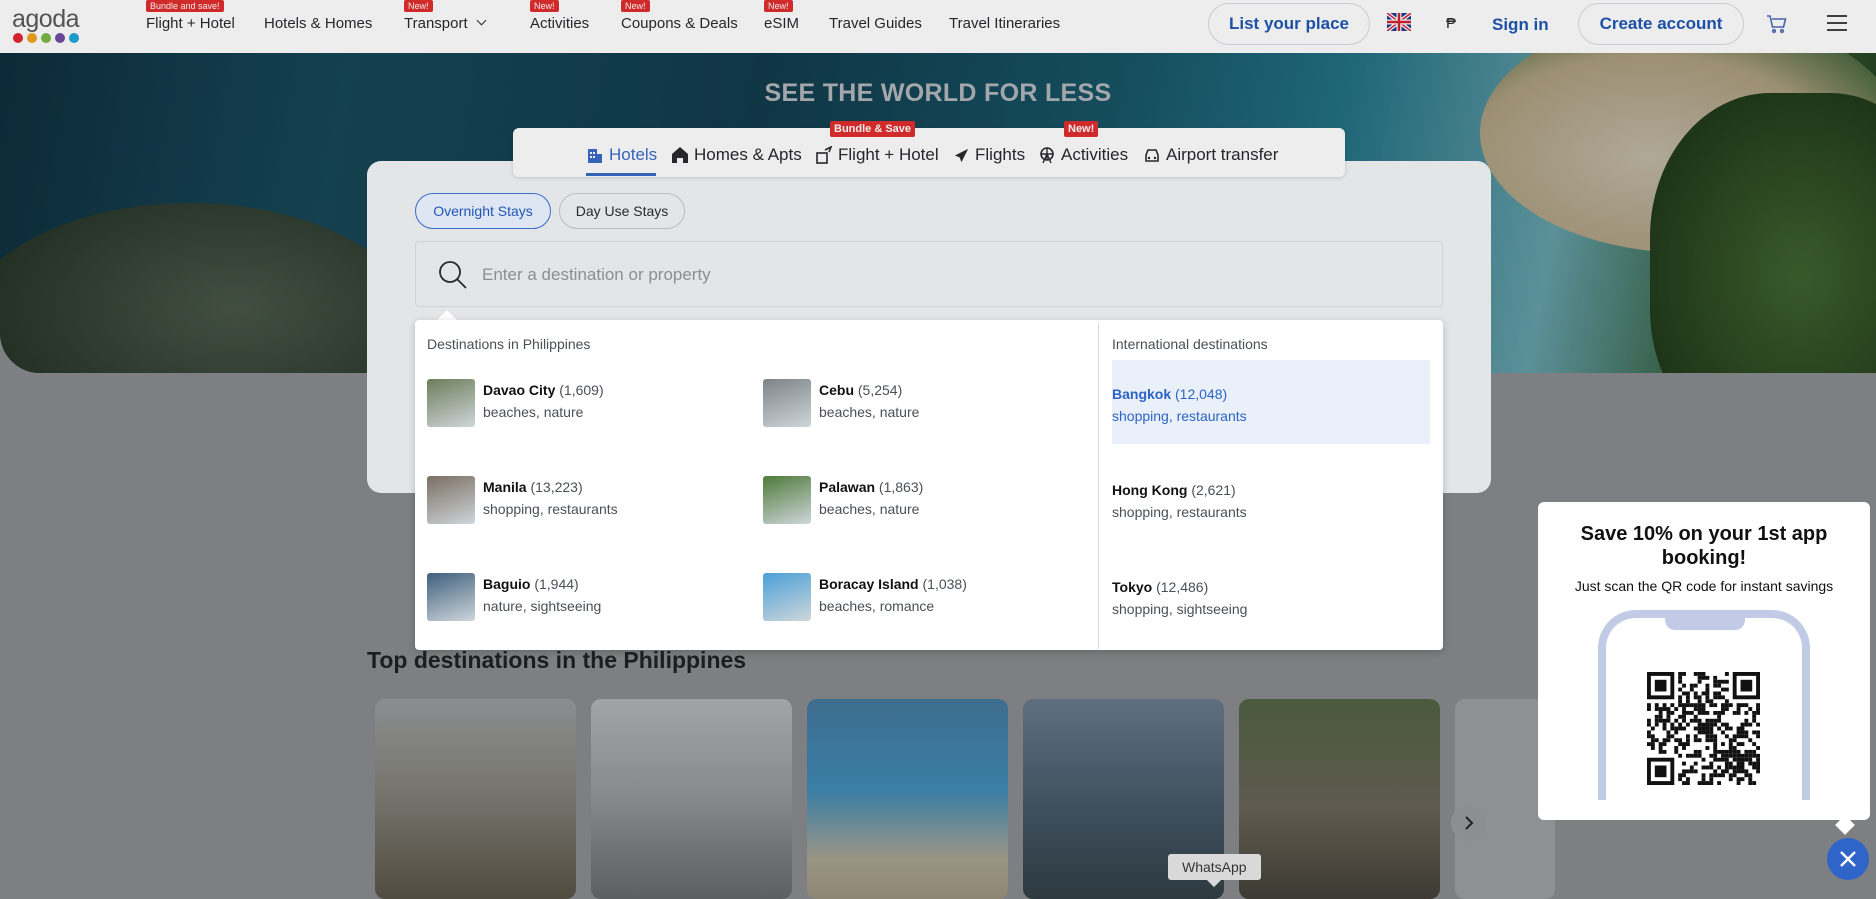 This screenshot has height=899, width=1876. What do you see at coordinates (901, 487) in the screenshot?
I see `property-count: (1,863)` at bounding box center [901, 487].